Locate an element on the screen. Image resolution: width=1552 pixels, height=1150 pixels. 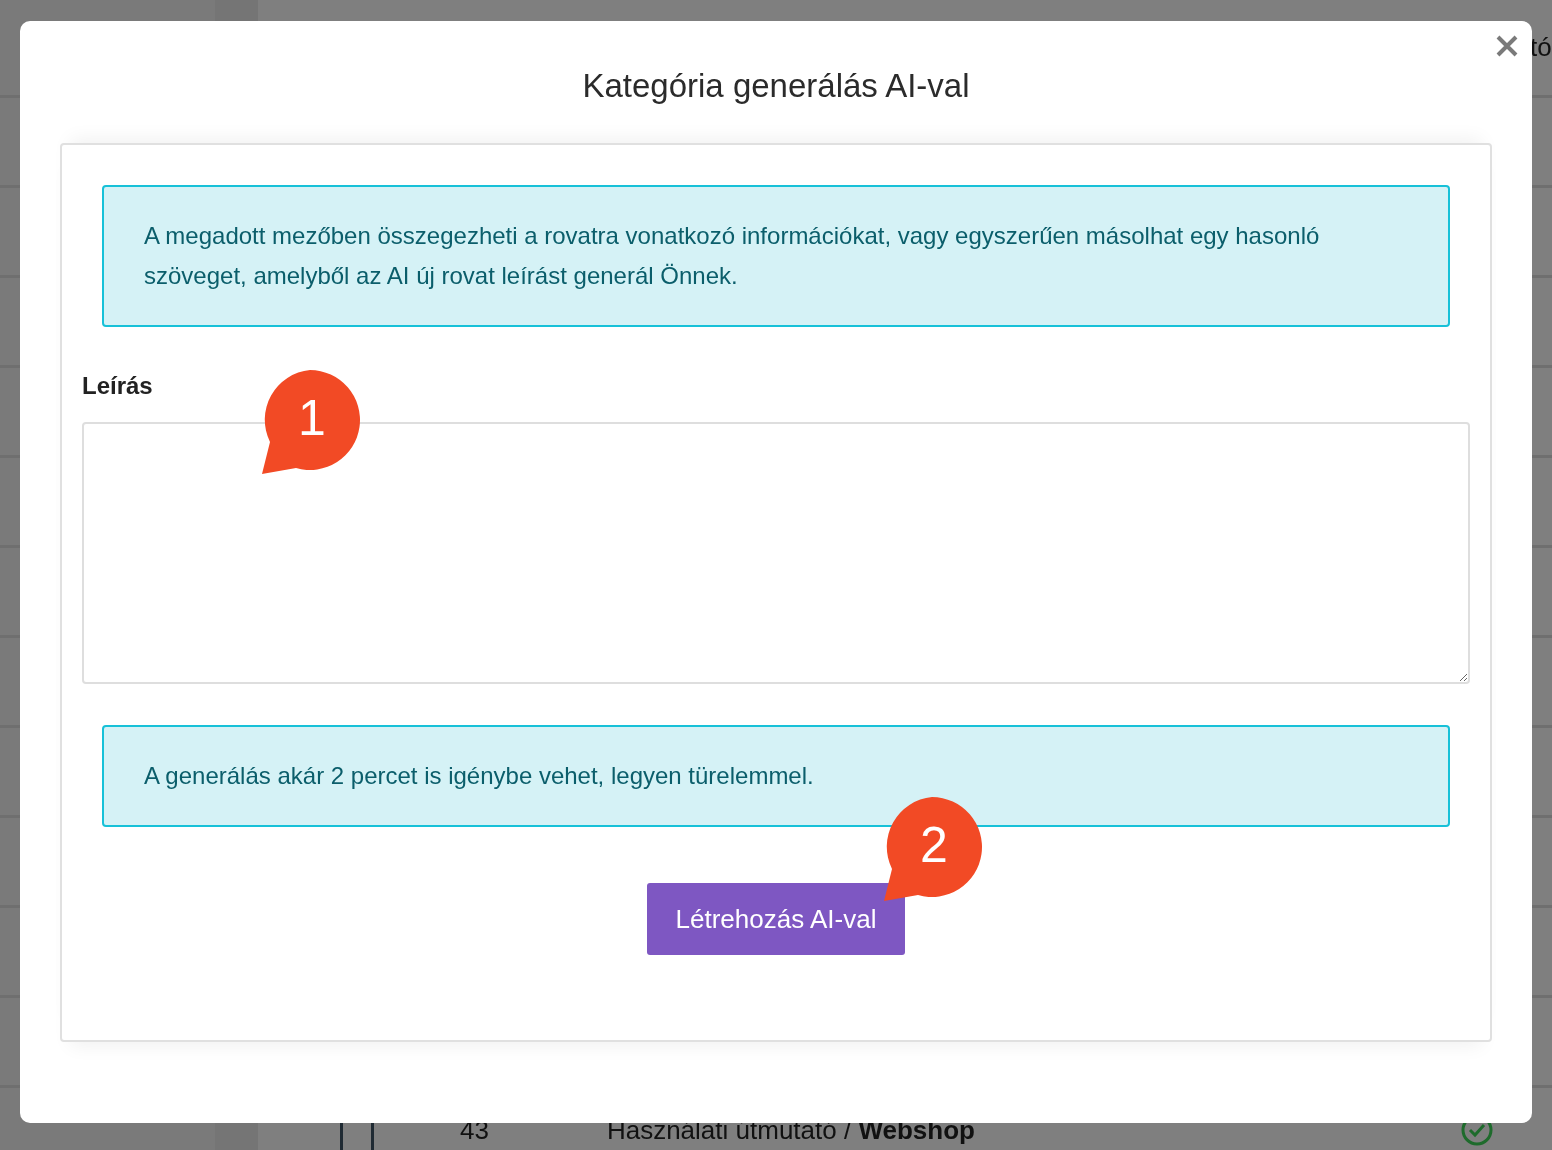
create-button: Létrehozás AI-val is located at coordinates (776, 919).